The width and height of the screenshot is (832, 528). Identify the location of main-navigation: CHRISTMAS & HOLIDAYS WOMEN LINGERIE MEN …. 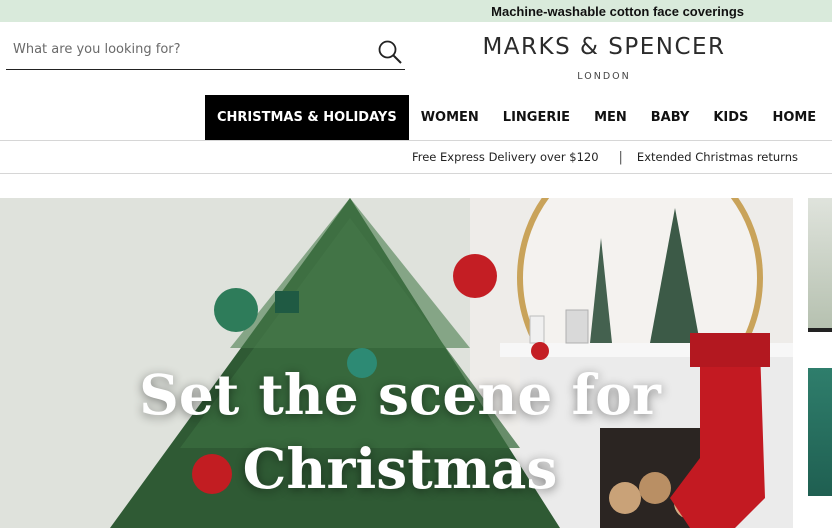
(516, 117).